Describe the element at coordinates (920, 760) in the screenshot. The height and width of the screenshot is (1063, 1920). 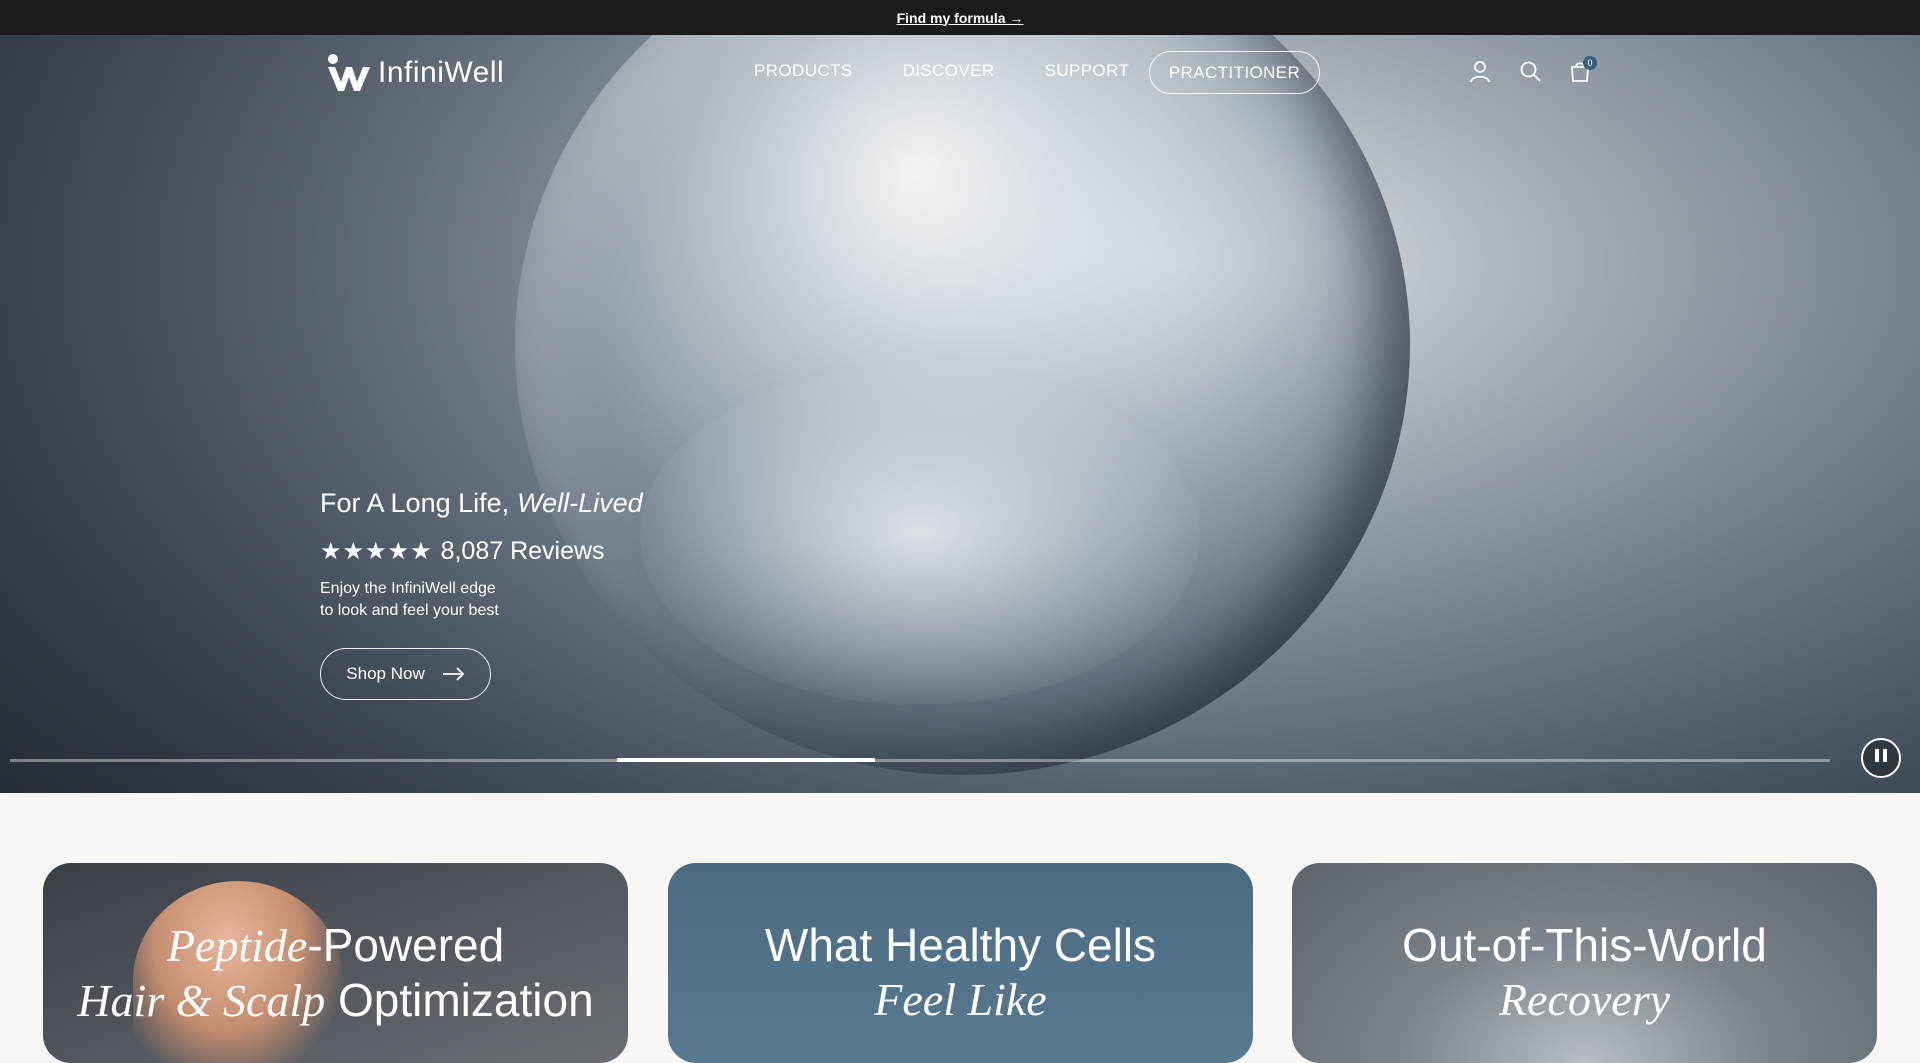
I see `slideshow-progress-track` at that location.